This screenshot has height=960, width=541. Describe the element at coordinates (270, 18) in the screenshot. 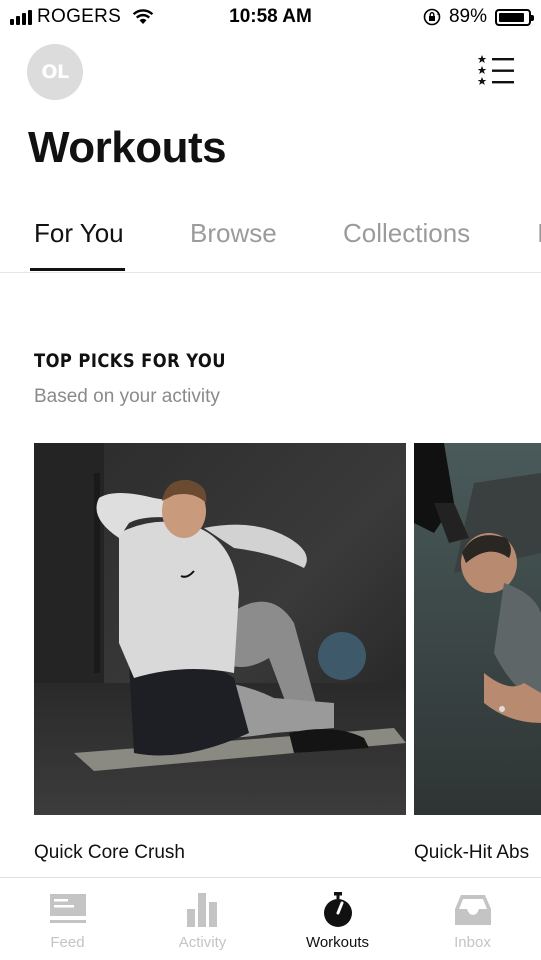

I see `status-bar: ROGERS 10:58 AM 89%` at that location.